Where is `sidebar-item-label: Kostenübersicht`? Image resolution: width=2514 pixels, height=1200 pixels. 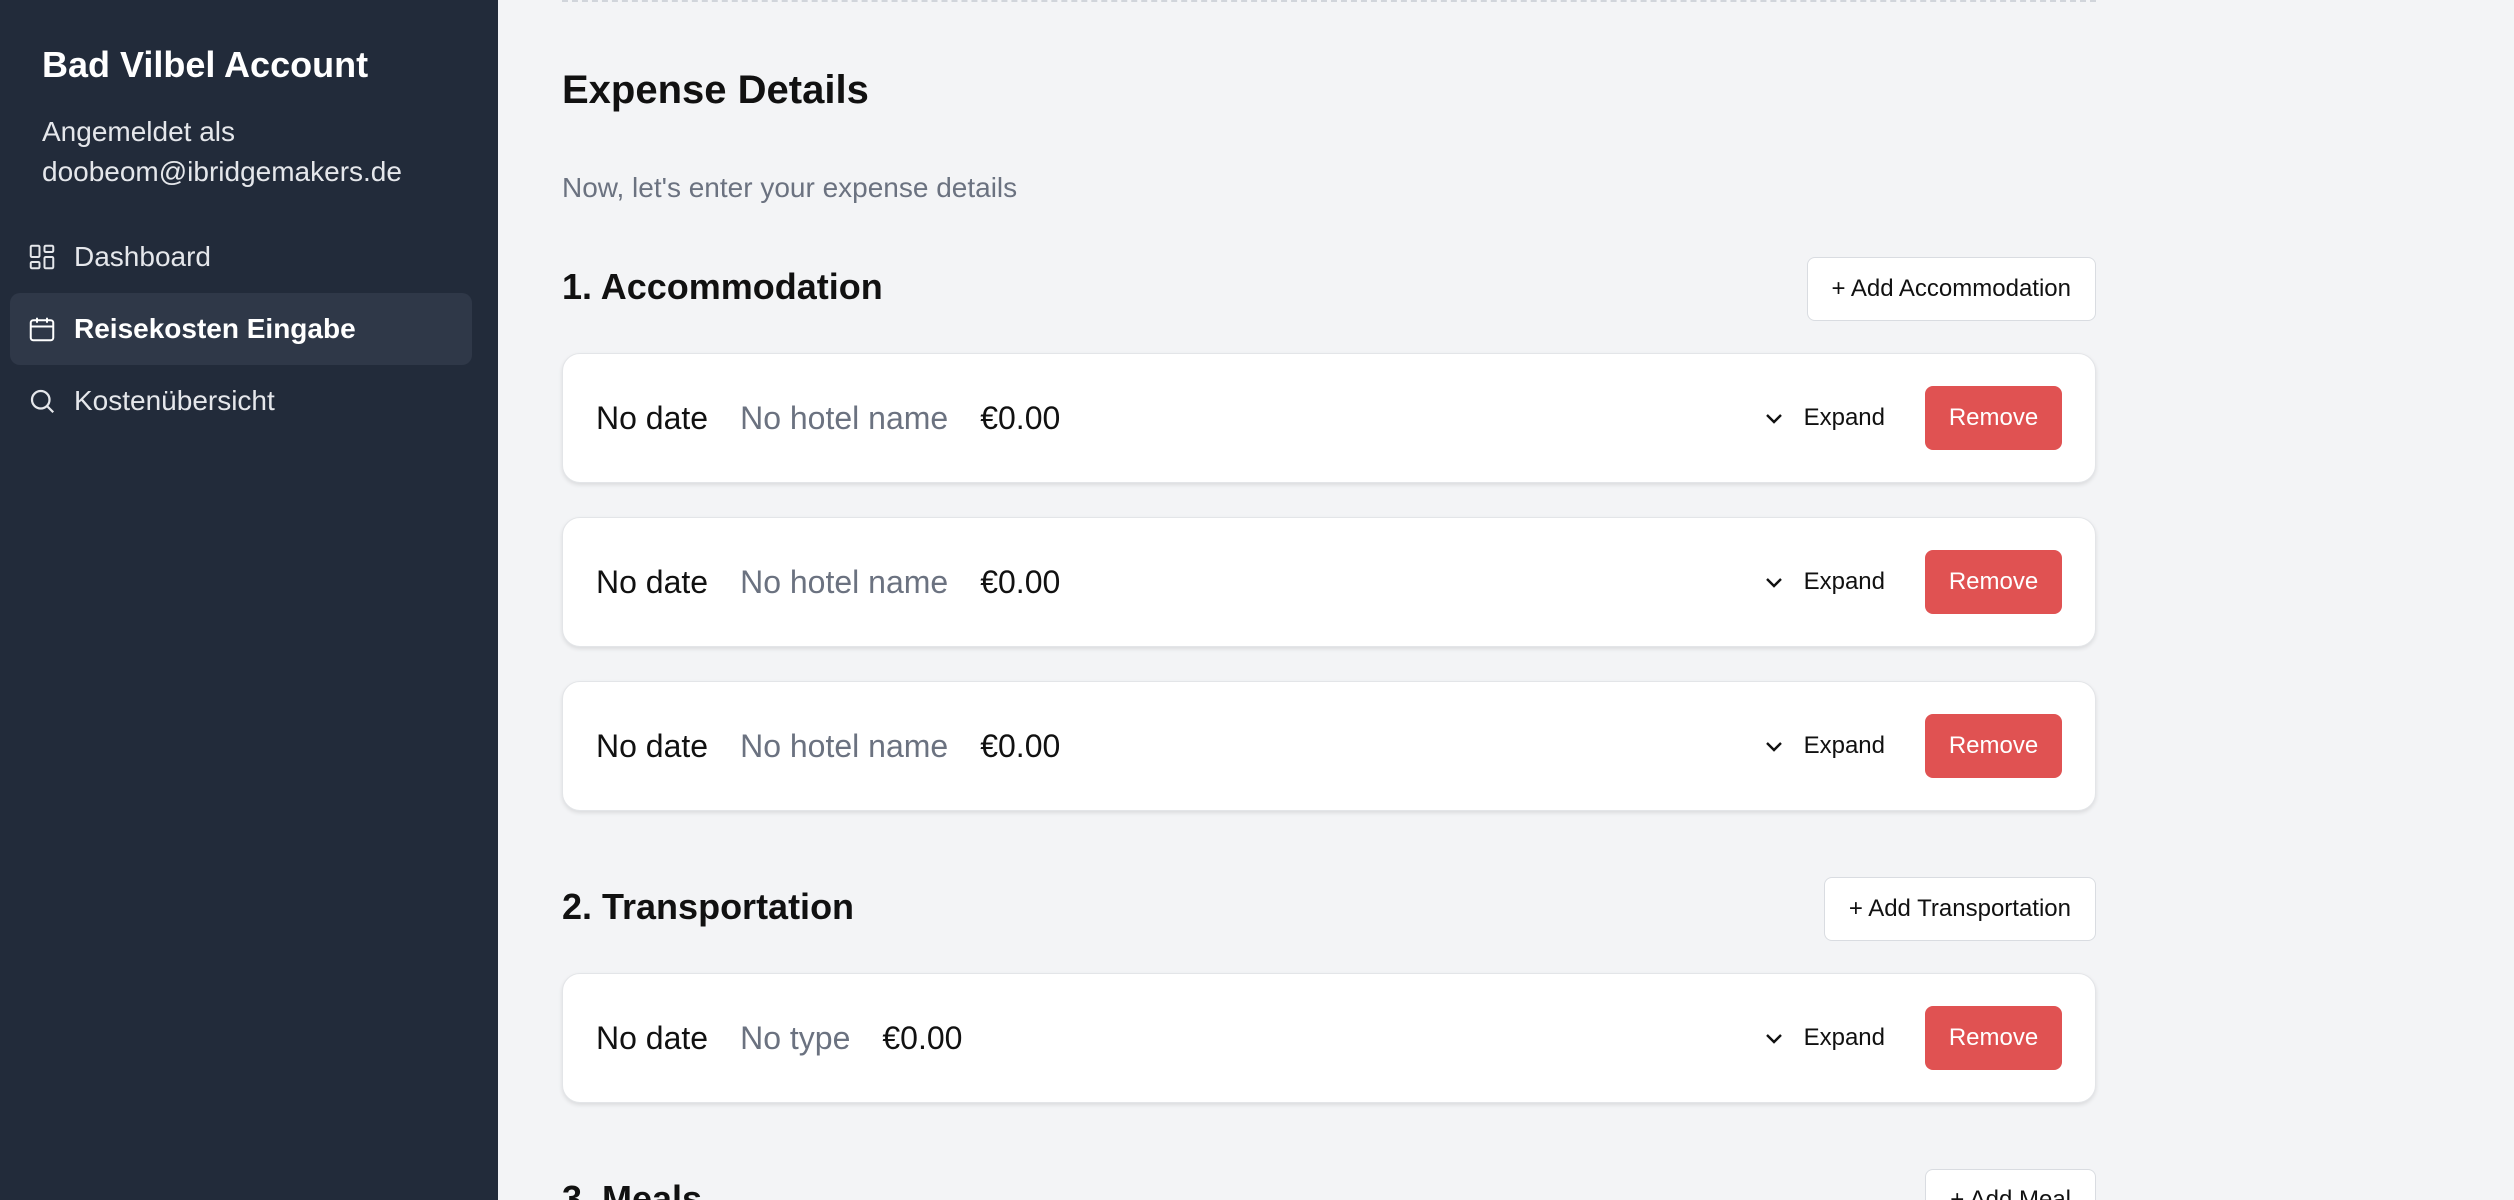
sidebar-item-label: Kostenübersicht is located at coordinates (174, 400).